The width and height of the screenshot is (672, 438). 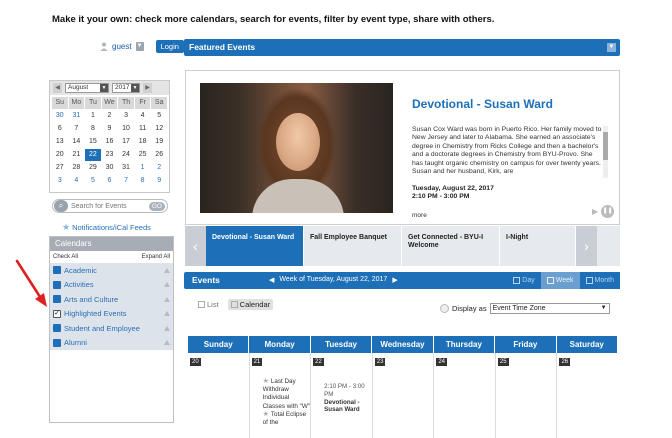 I want to click on calendar-day: 29, so click(x=93, y=168).